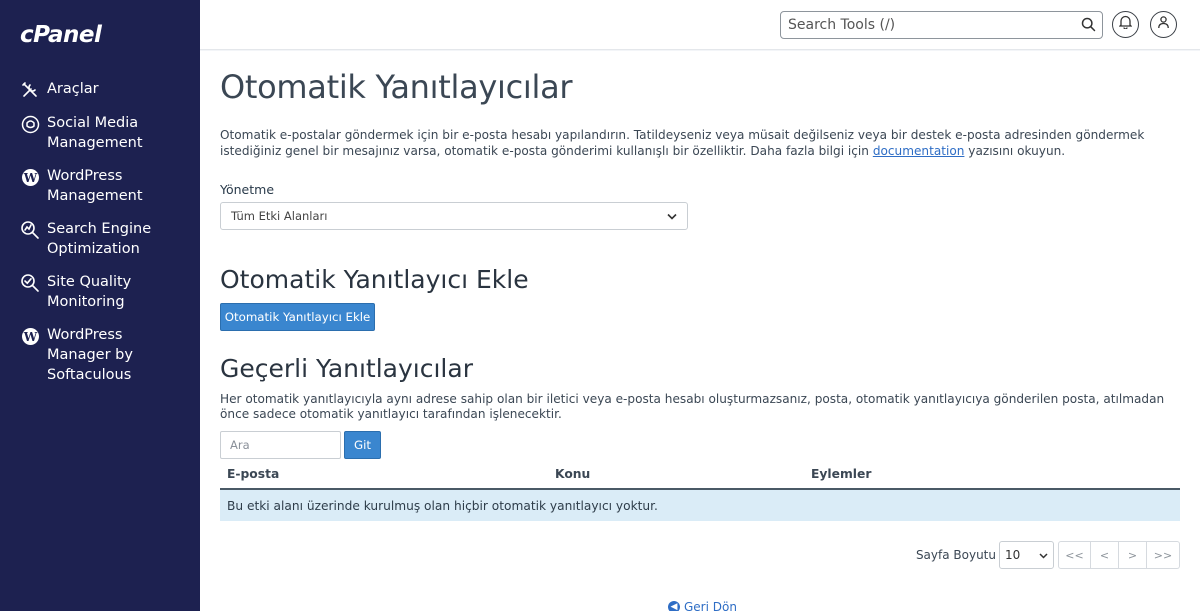 The image size is (1200, 611). What do you see at coordinates (30, 283) in the screenshot?
I see `site-quality-icon` at bounding box center [30, 283].